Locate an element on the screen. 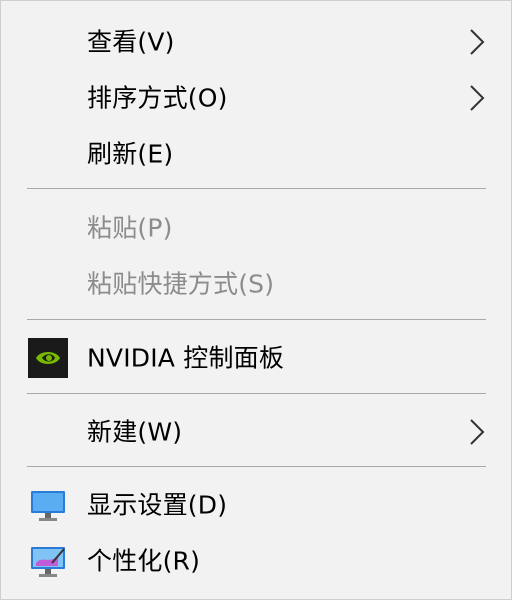 Image resolution: width=512 pixels, height=600 pixels. menu-item-nvidia-control-panel: NVIDIA 控制面板 is located at coordinates (256, 358).